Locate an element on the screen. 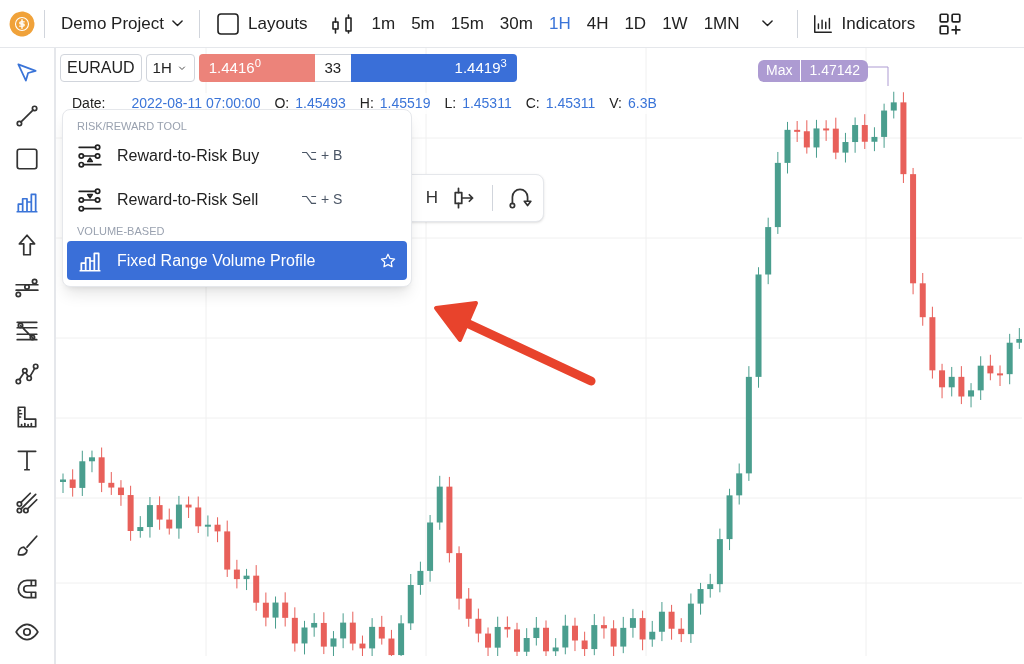  risk-reward-sell-icon is located at coordinates (90, 199).